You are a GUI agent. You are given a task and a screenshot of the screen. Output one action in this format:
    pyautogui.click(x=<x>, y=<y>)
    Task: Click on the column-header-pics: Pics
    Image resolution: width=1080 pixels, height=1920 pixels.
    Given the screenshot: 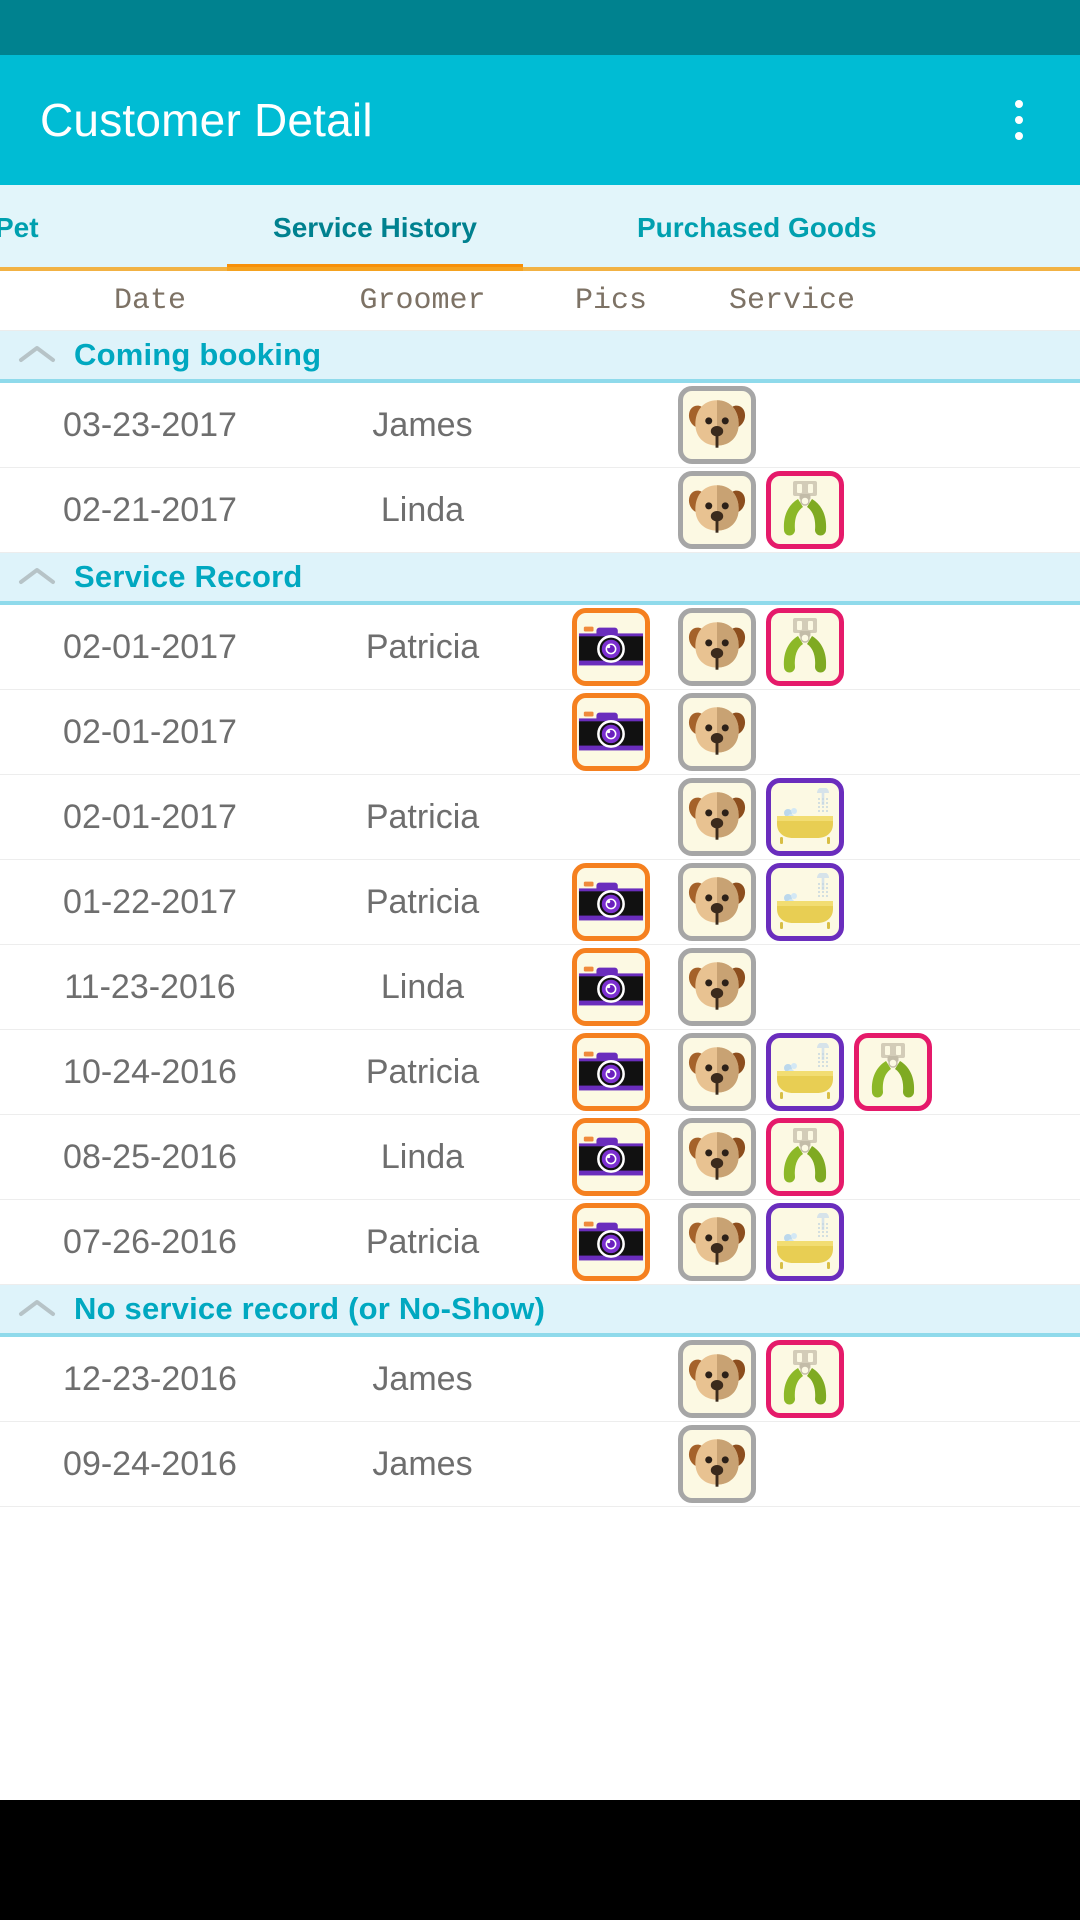 What is the action you would take?
    pyautogui.click(x=610, y=300)
    